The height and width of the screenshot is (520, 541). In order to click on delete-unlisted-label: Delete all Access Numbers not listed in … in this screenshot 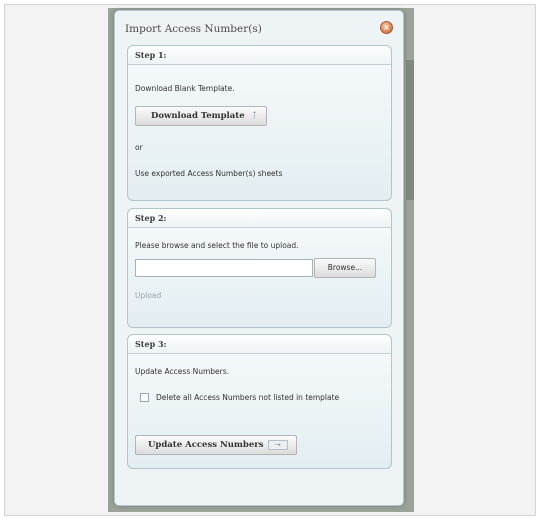, I will do `click(248, 397)`.